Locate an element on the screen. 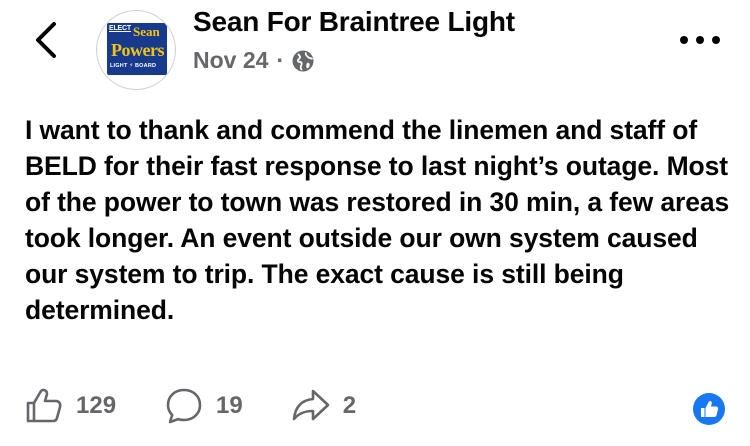 This screenshot has width=750, height=446. like-count: 129 is located at coordinates (96, 405).